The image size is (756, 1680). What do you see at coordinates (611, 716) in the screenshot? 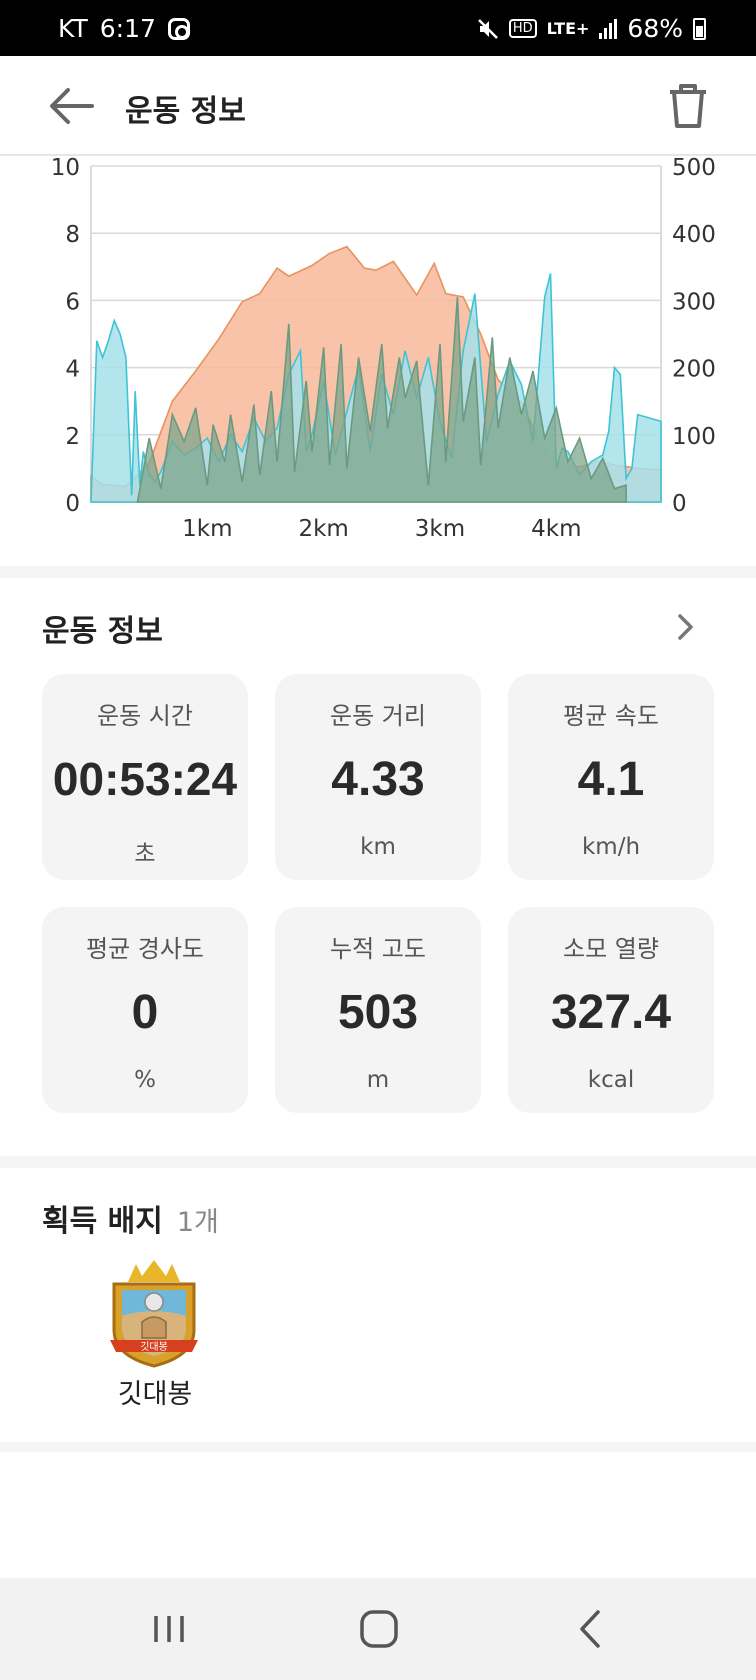
I see `stat-label: 평균 속도` at bounding box center [611, 716].